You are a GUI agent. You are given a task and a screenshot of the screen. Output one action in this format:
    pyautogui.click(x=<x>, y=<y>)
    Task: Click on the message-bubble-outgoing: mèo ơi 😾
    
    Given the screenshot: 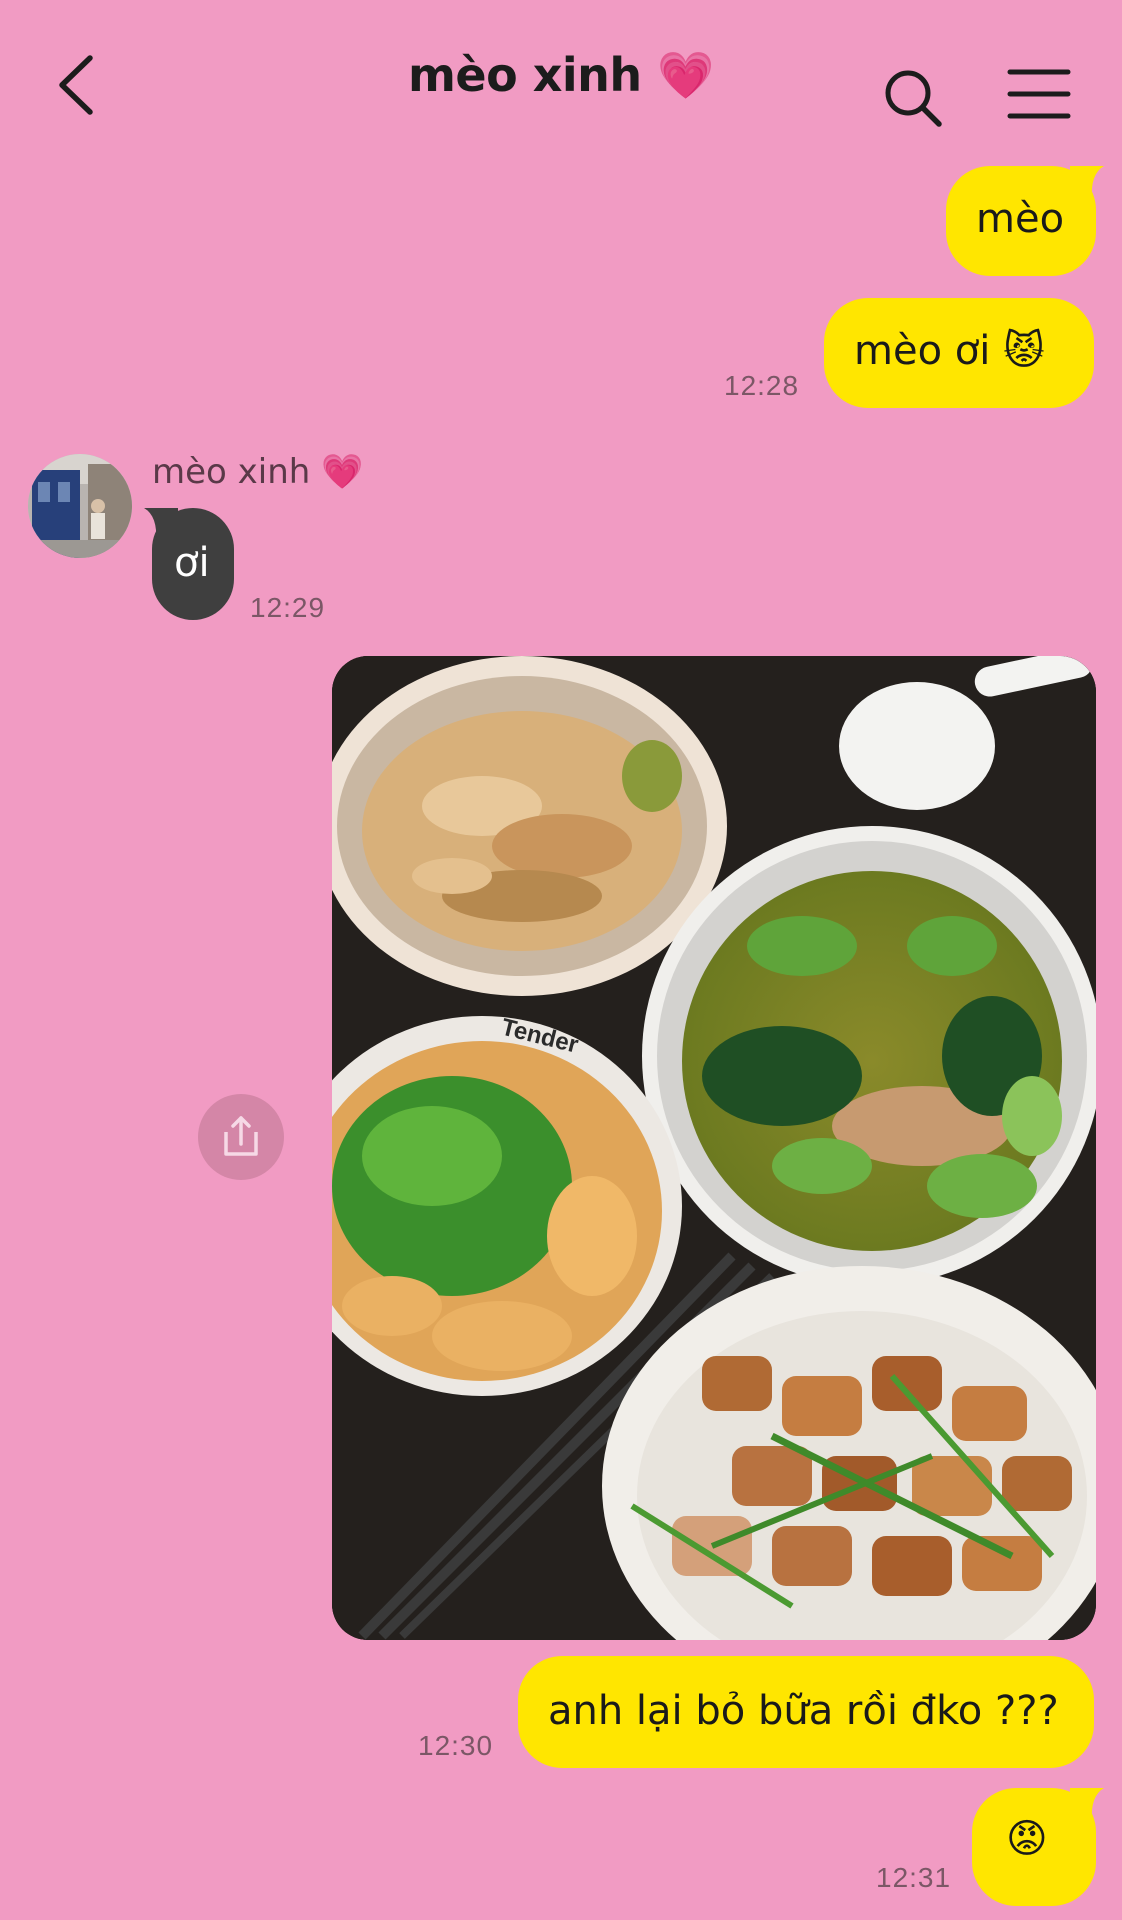 What is the action you would take?
    pyautogui.click(x=959, y=353)
    